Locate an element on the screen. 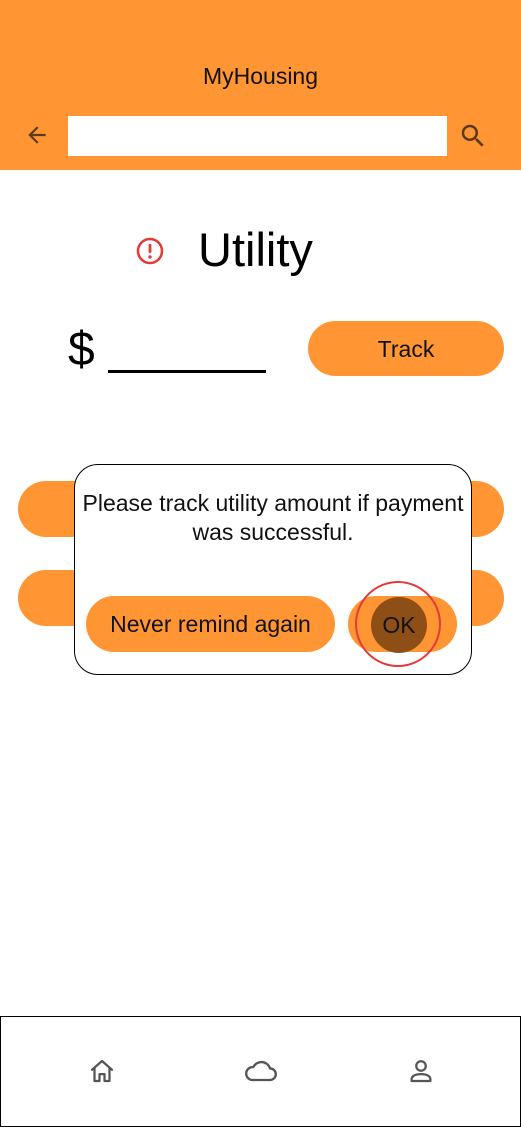  alert-circle-icon is located at coordinates (150, 251).